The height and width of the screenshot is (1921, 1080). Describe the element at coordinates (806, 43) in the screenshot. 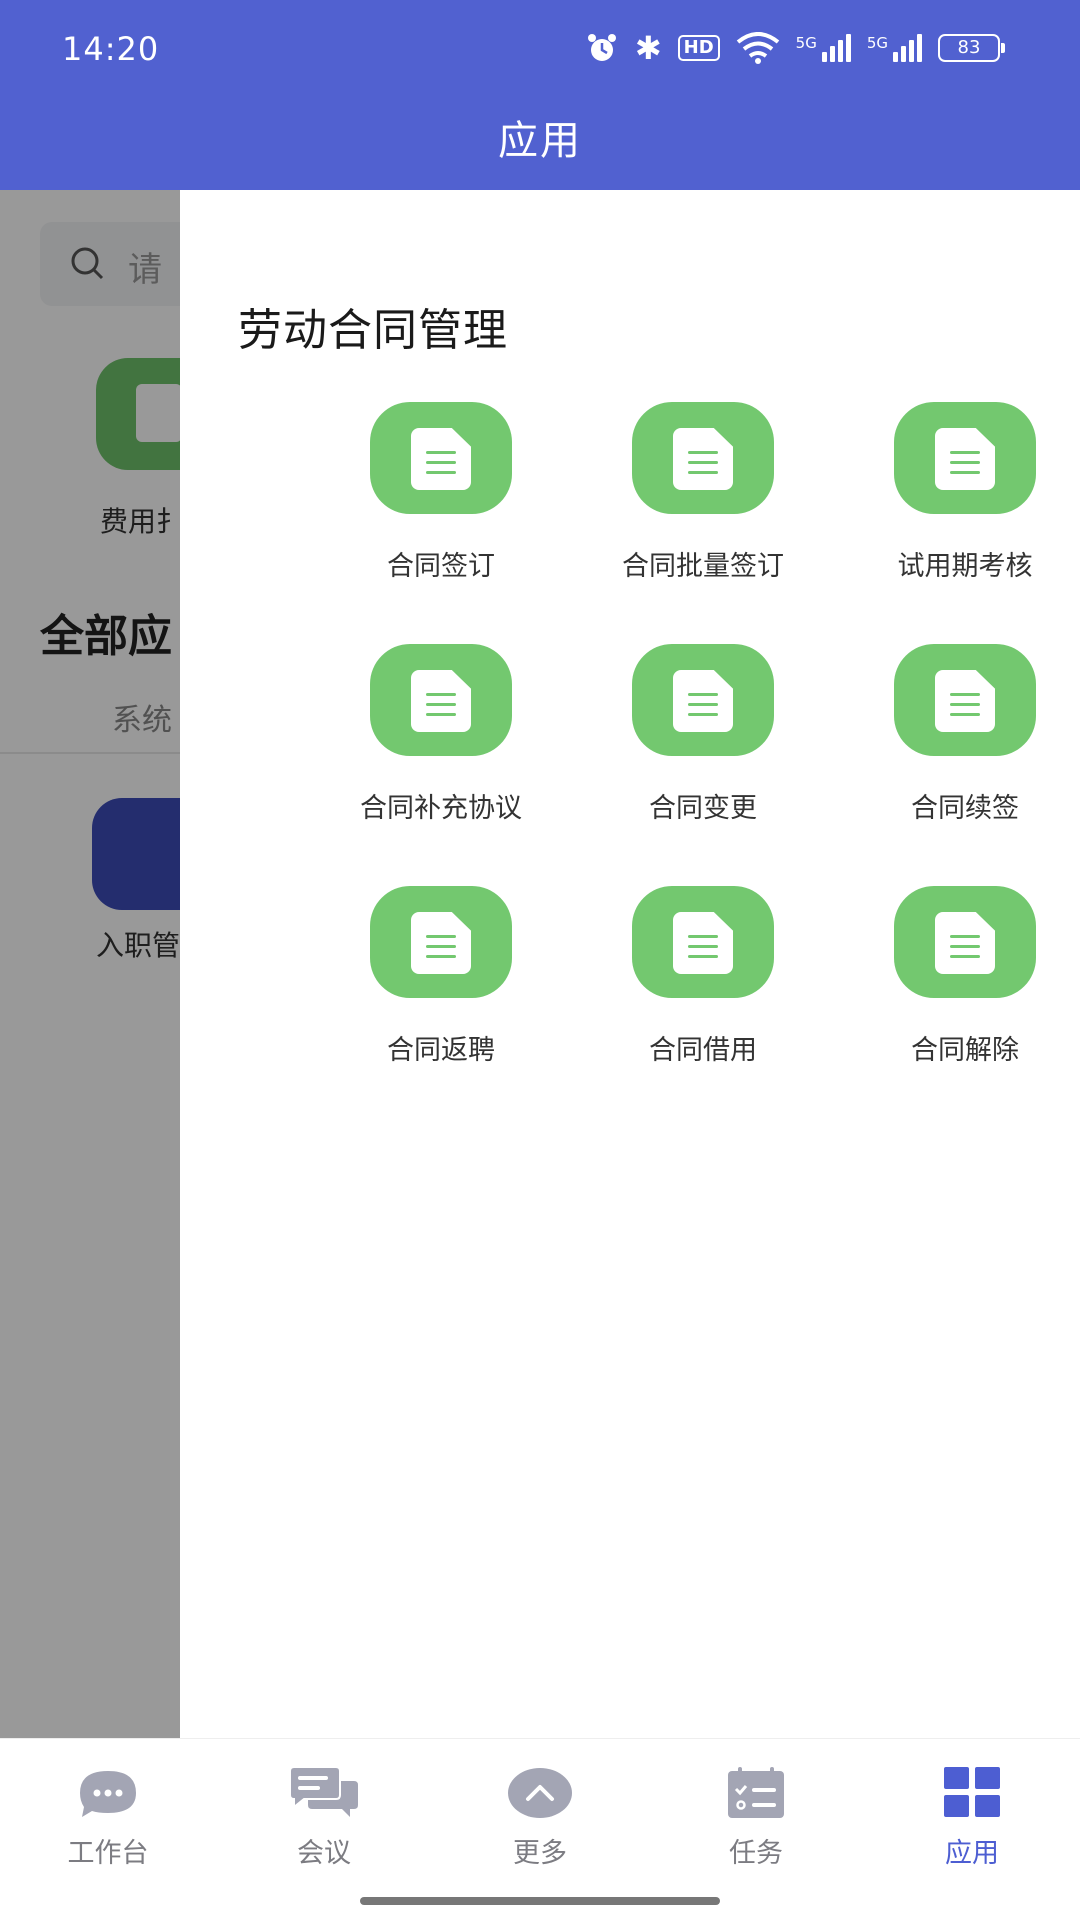

I see `signal1-label: 5G` at that location.